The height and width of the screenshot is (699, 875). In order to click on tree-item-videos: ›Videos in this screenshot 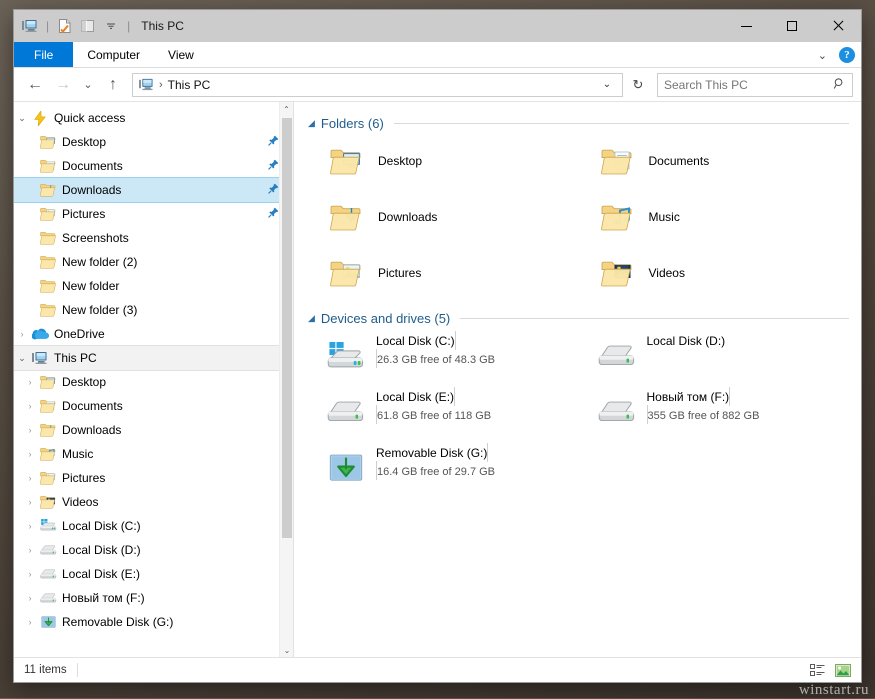, I will do `click(153, 502)`.